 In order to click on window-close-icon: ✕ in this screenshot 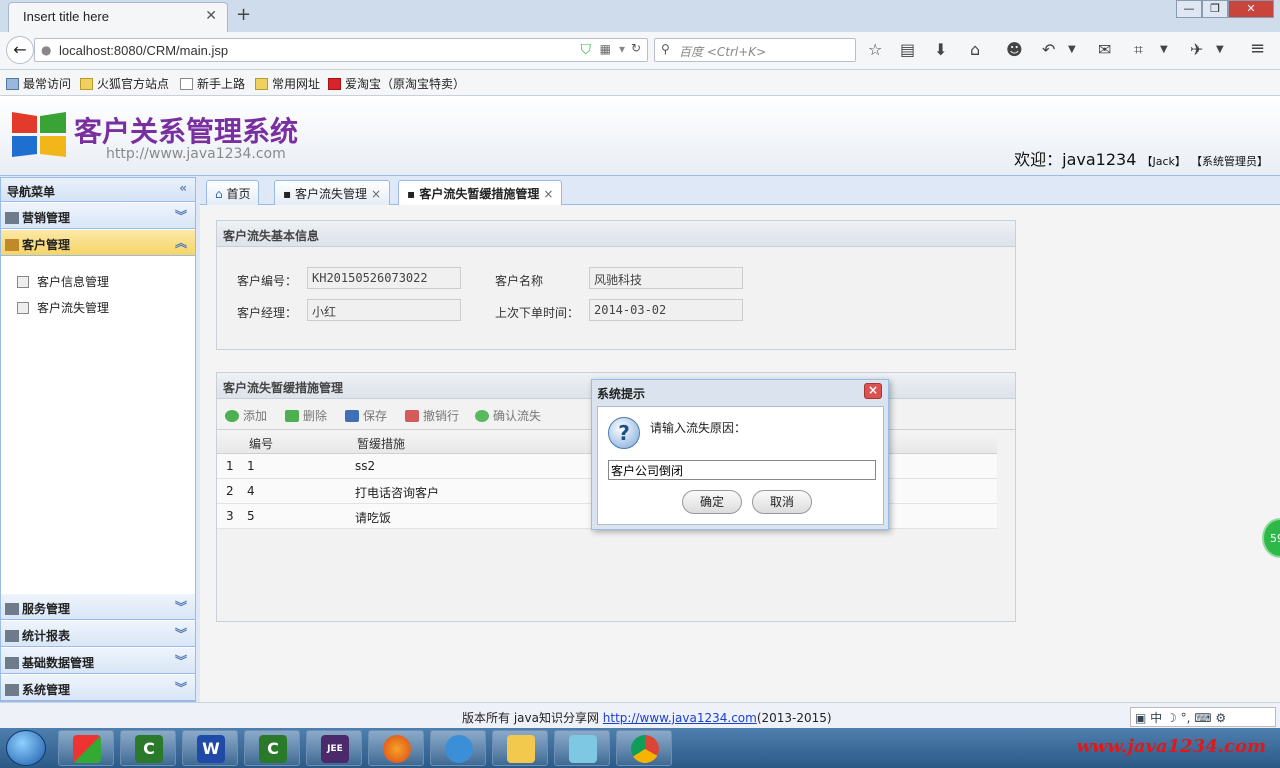, I will do `click(1251, 9)`.